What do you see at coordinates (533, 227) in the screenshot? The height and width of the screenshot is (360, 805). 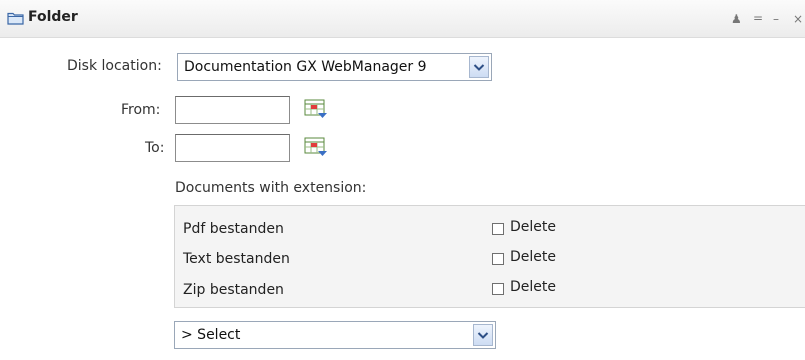 I see `delete-pdf-label: Delete` at bounding box center [533, 227].